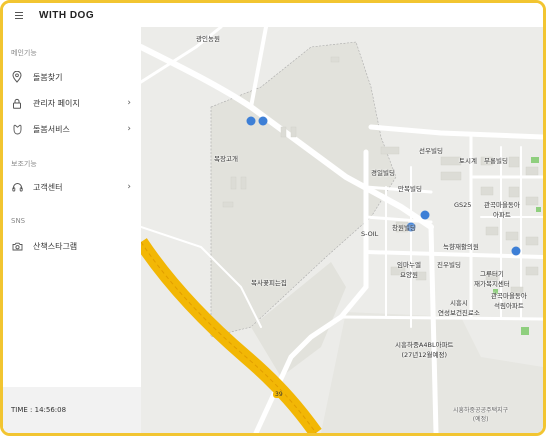  I want to click on map-label: 목장고개, so click(226, 159).